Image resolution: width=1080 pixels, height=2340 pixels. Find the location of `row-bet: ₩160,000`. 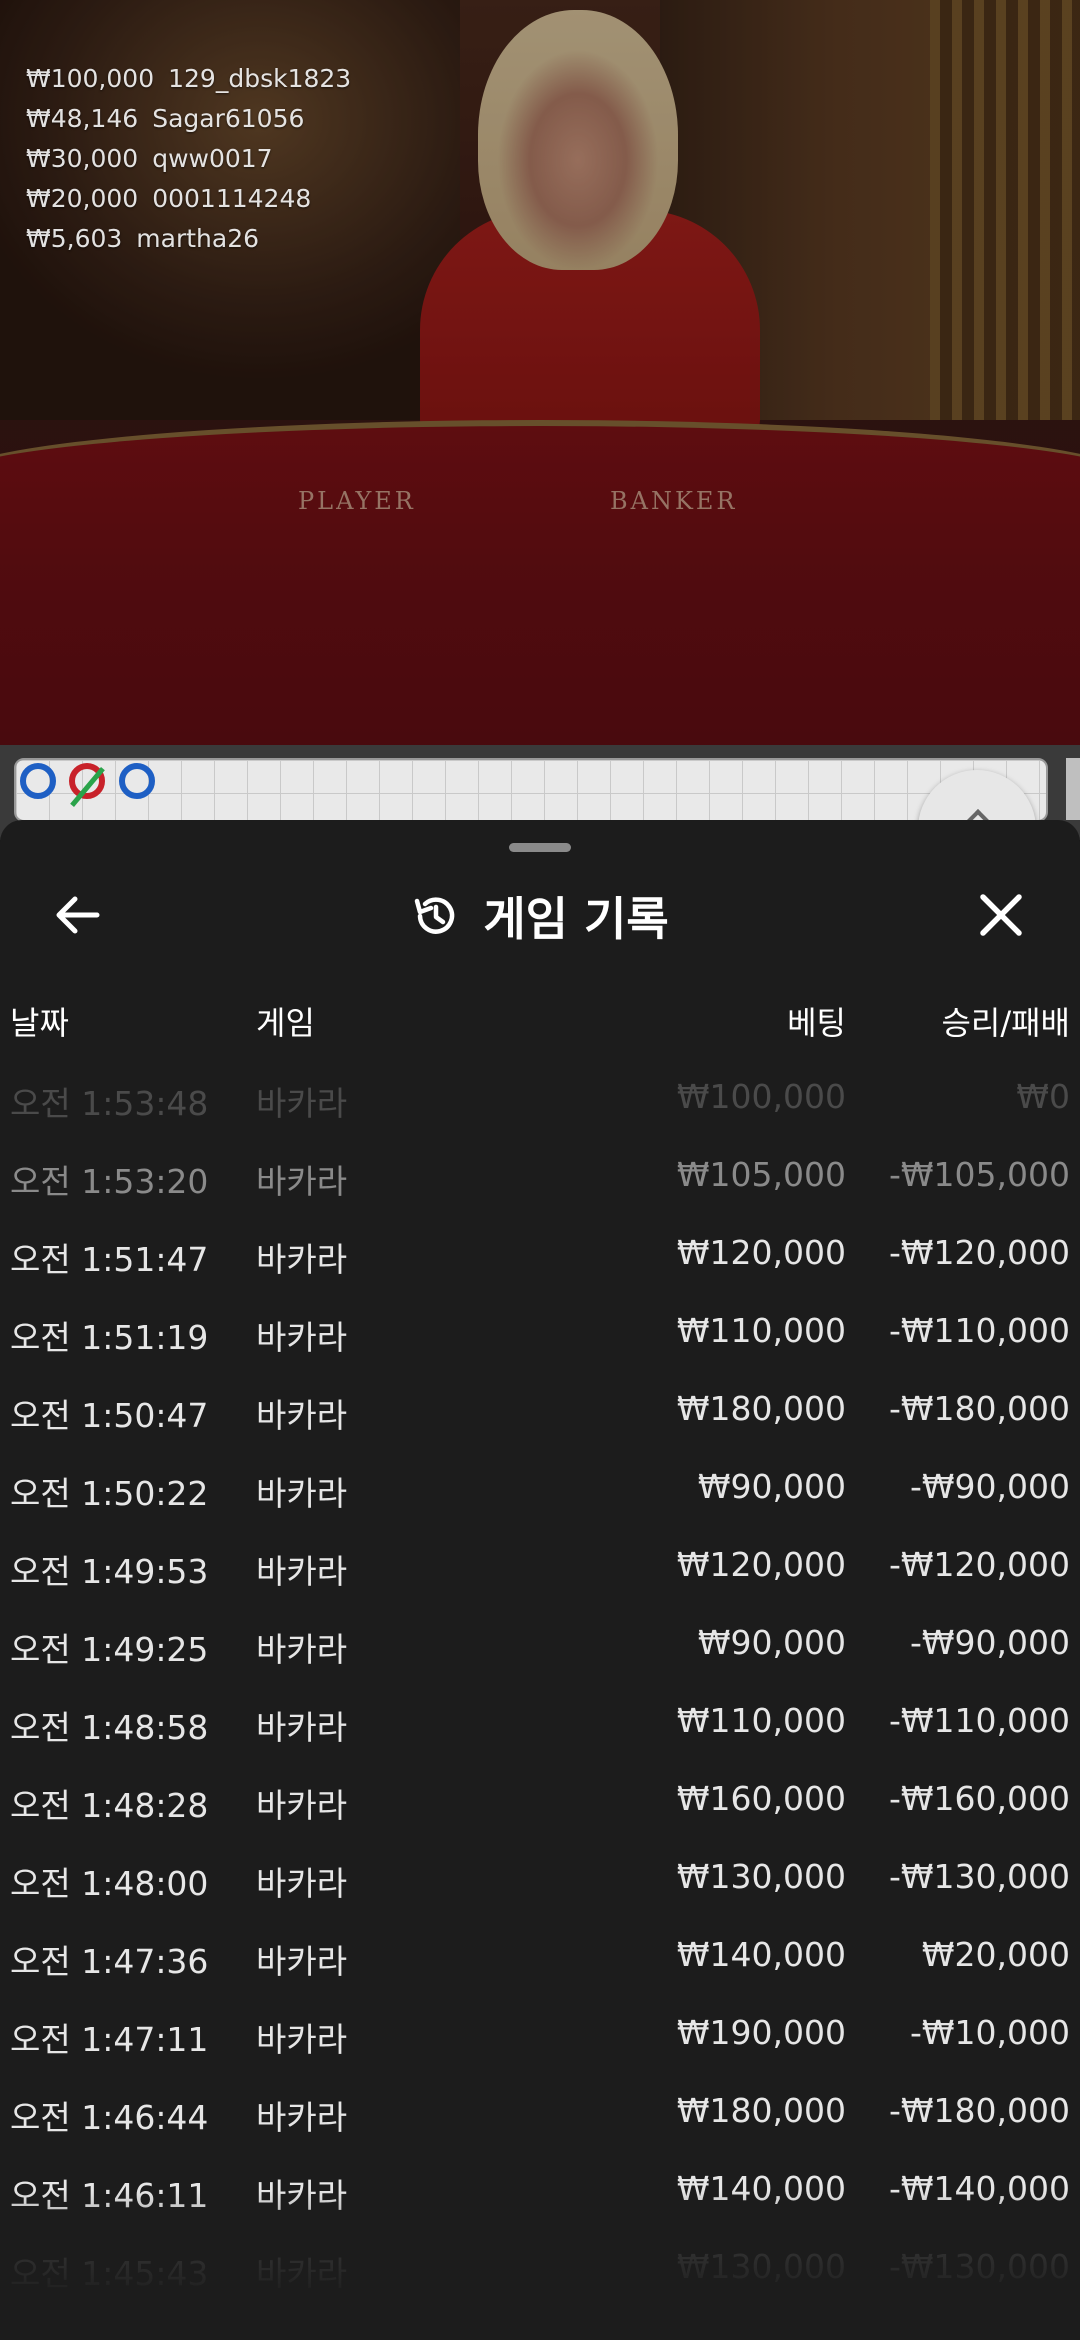

row-bet: ₩160,000 is located at coordinates (761, 1798).